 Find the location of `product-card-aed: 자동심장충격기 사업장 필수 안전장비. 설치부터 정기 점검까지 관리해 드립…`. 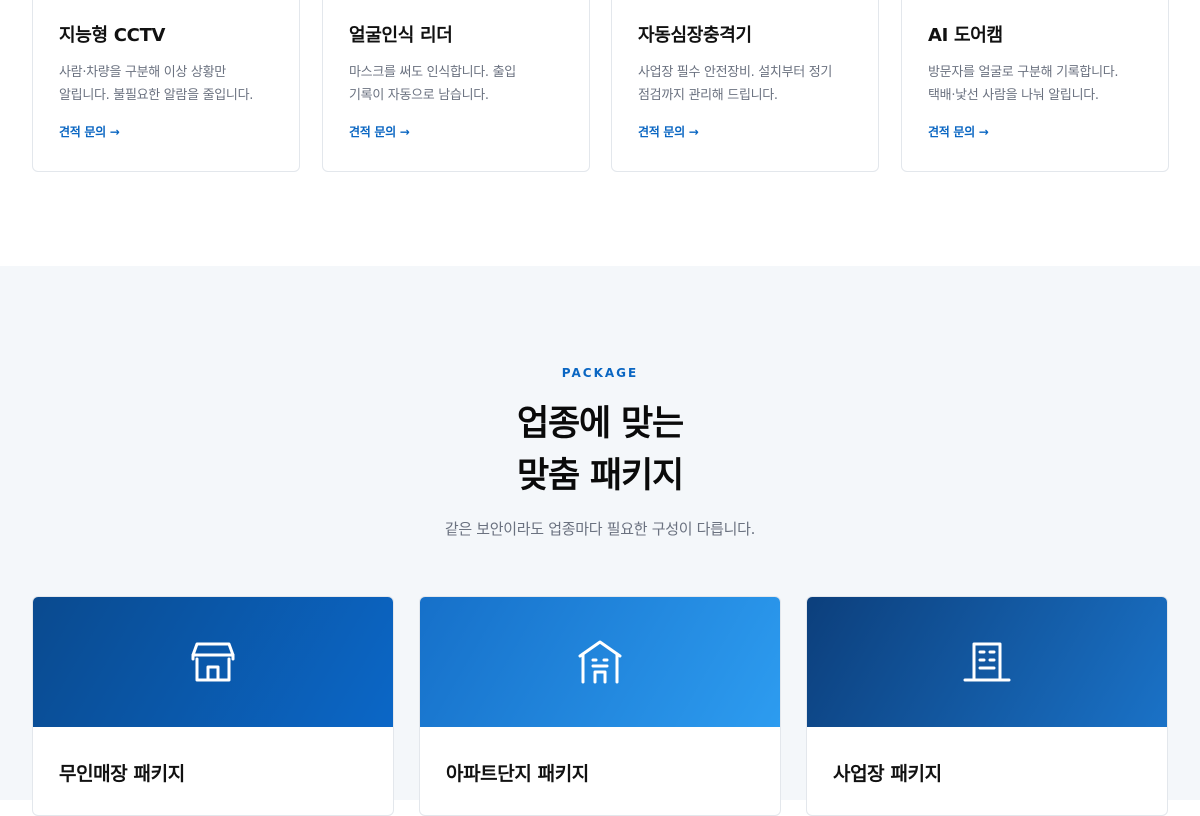

product-card-aed: 자동심장충격기 사업장 필수 안전장비. 설치부터 정기 점검까지 관리해 드립… is located at coordinates (745, 86).